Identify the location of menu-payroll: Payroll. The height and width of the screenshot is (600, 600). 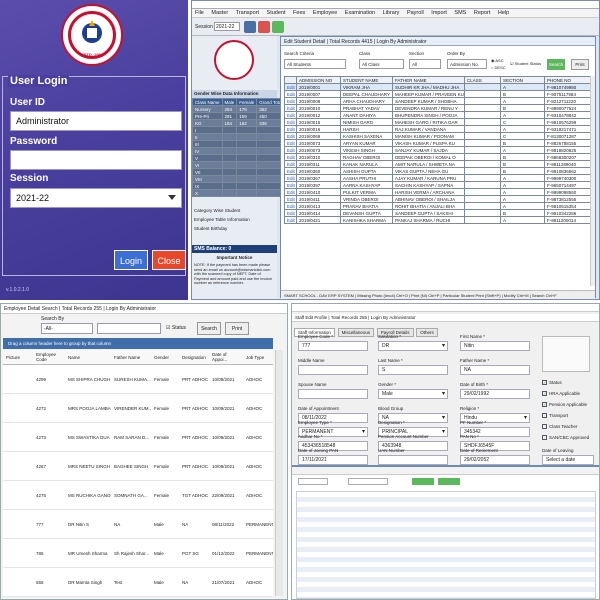
(415, 13).